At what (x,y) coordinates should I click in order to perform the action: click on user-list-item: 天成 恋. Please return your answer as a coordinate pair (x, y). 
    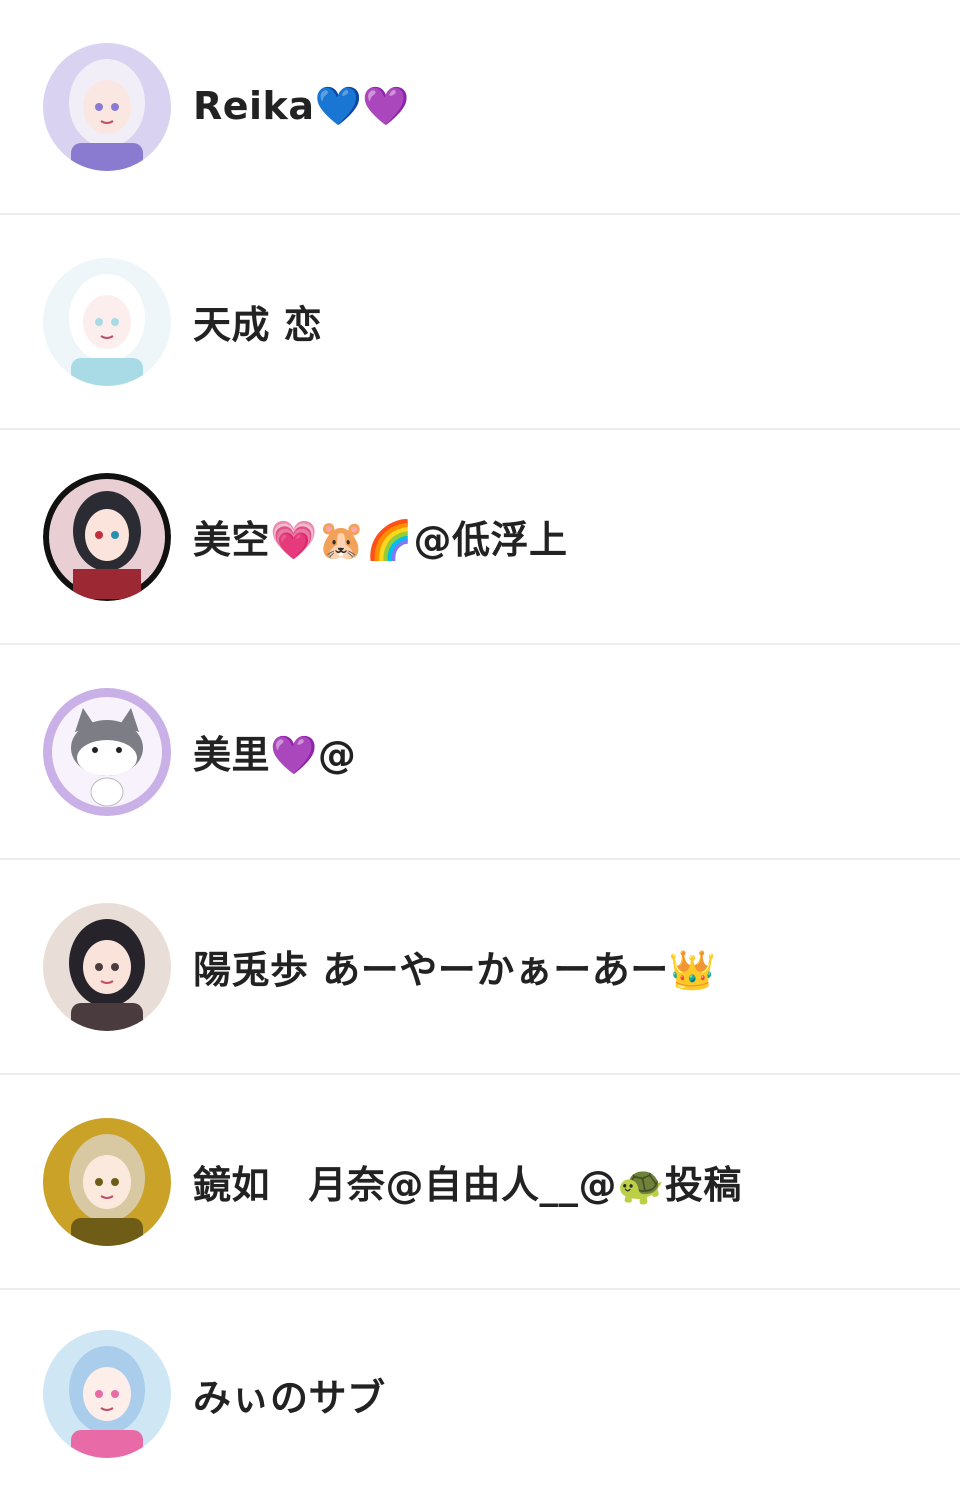
    Looking at the image, I should click on (480, 322).